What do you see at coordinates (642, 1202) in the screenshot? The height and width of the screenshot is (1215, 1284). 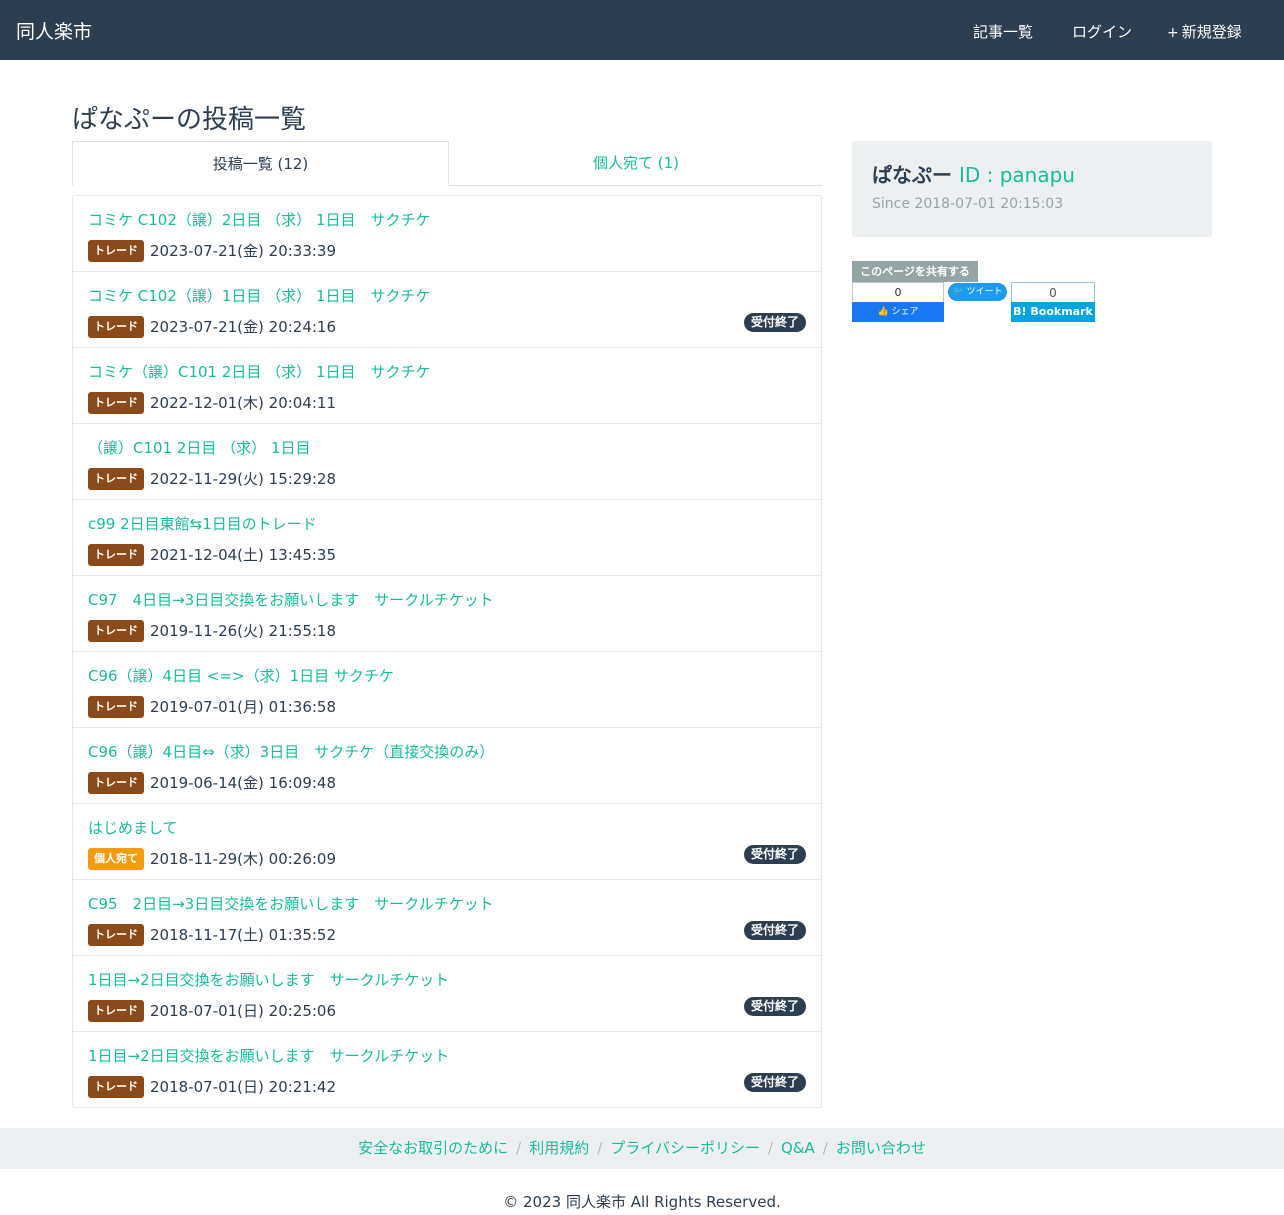 I see `copyright: © 2023 同人楽市 All Rights Reserved.` at bounding box center [642, 1202].